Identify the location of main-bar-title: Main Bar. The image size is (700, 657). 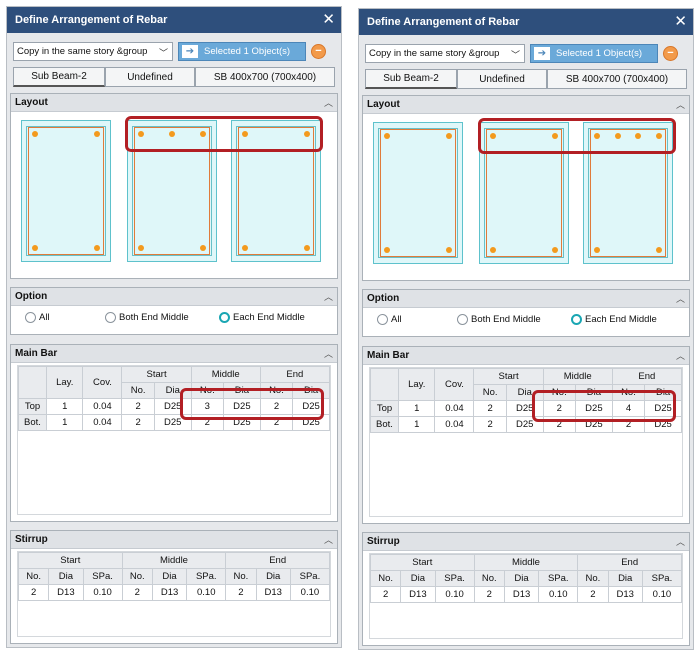
(388, 355).